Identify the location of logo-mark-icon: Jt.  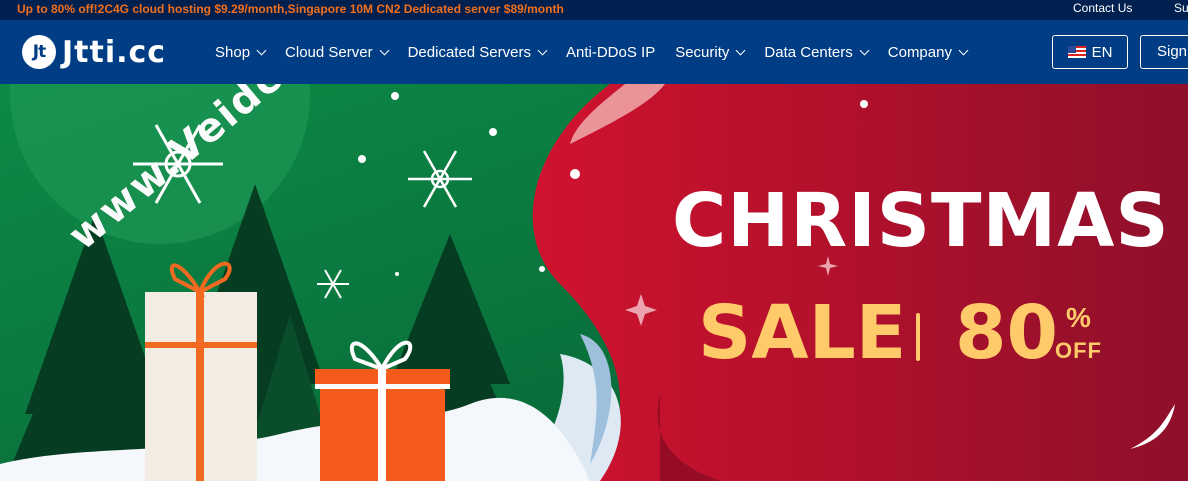
(39, 52).